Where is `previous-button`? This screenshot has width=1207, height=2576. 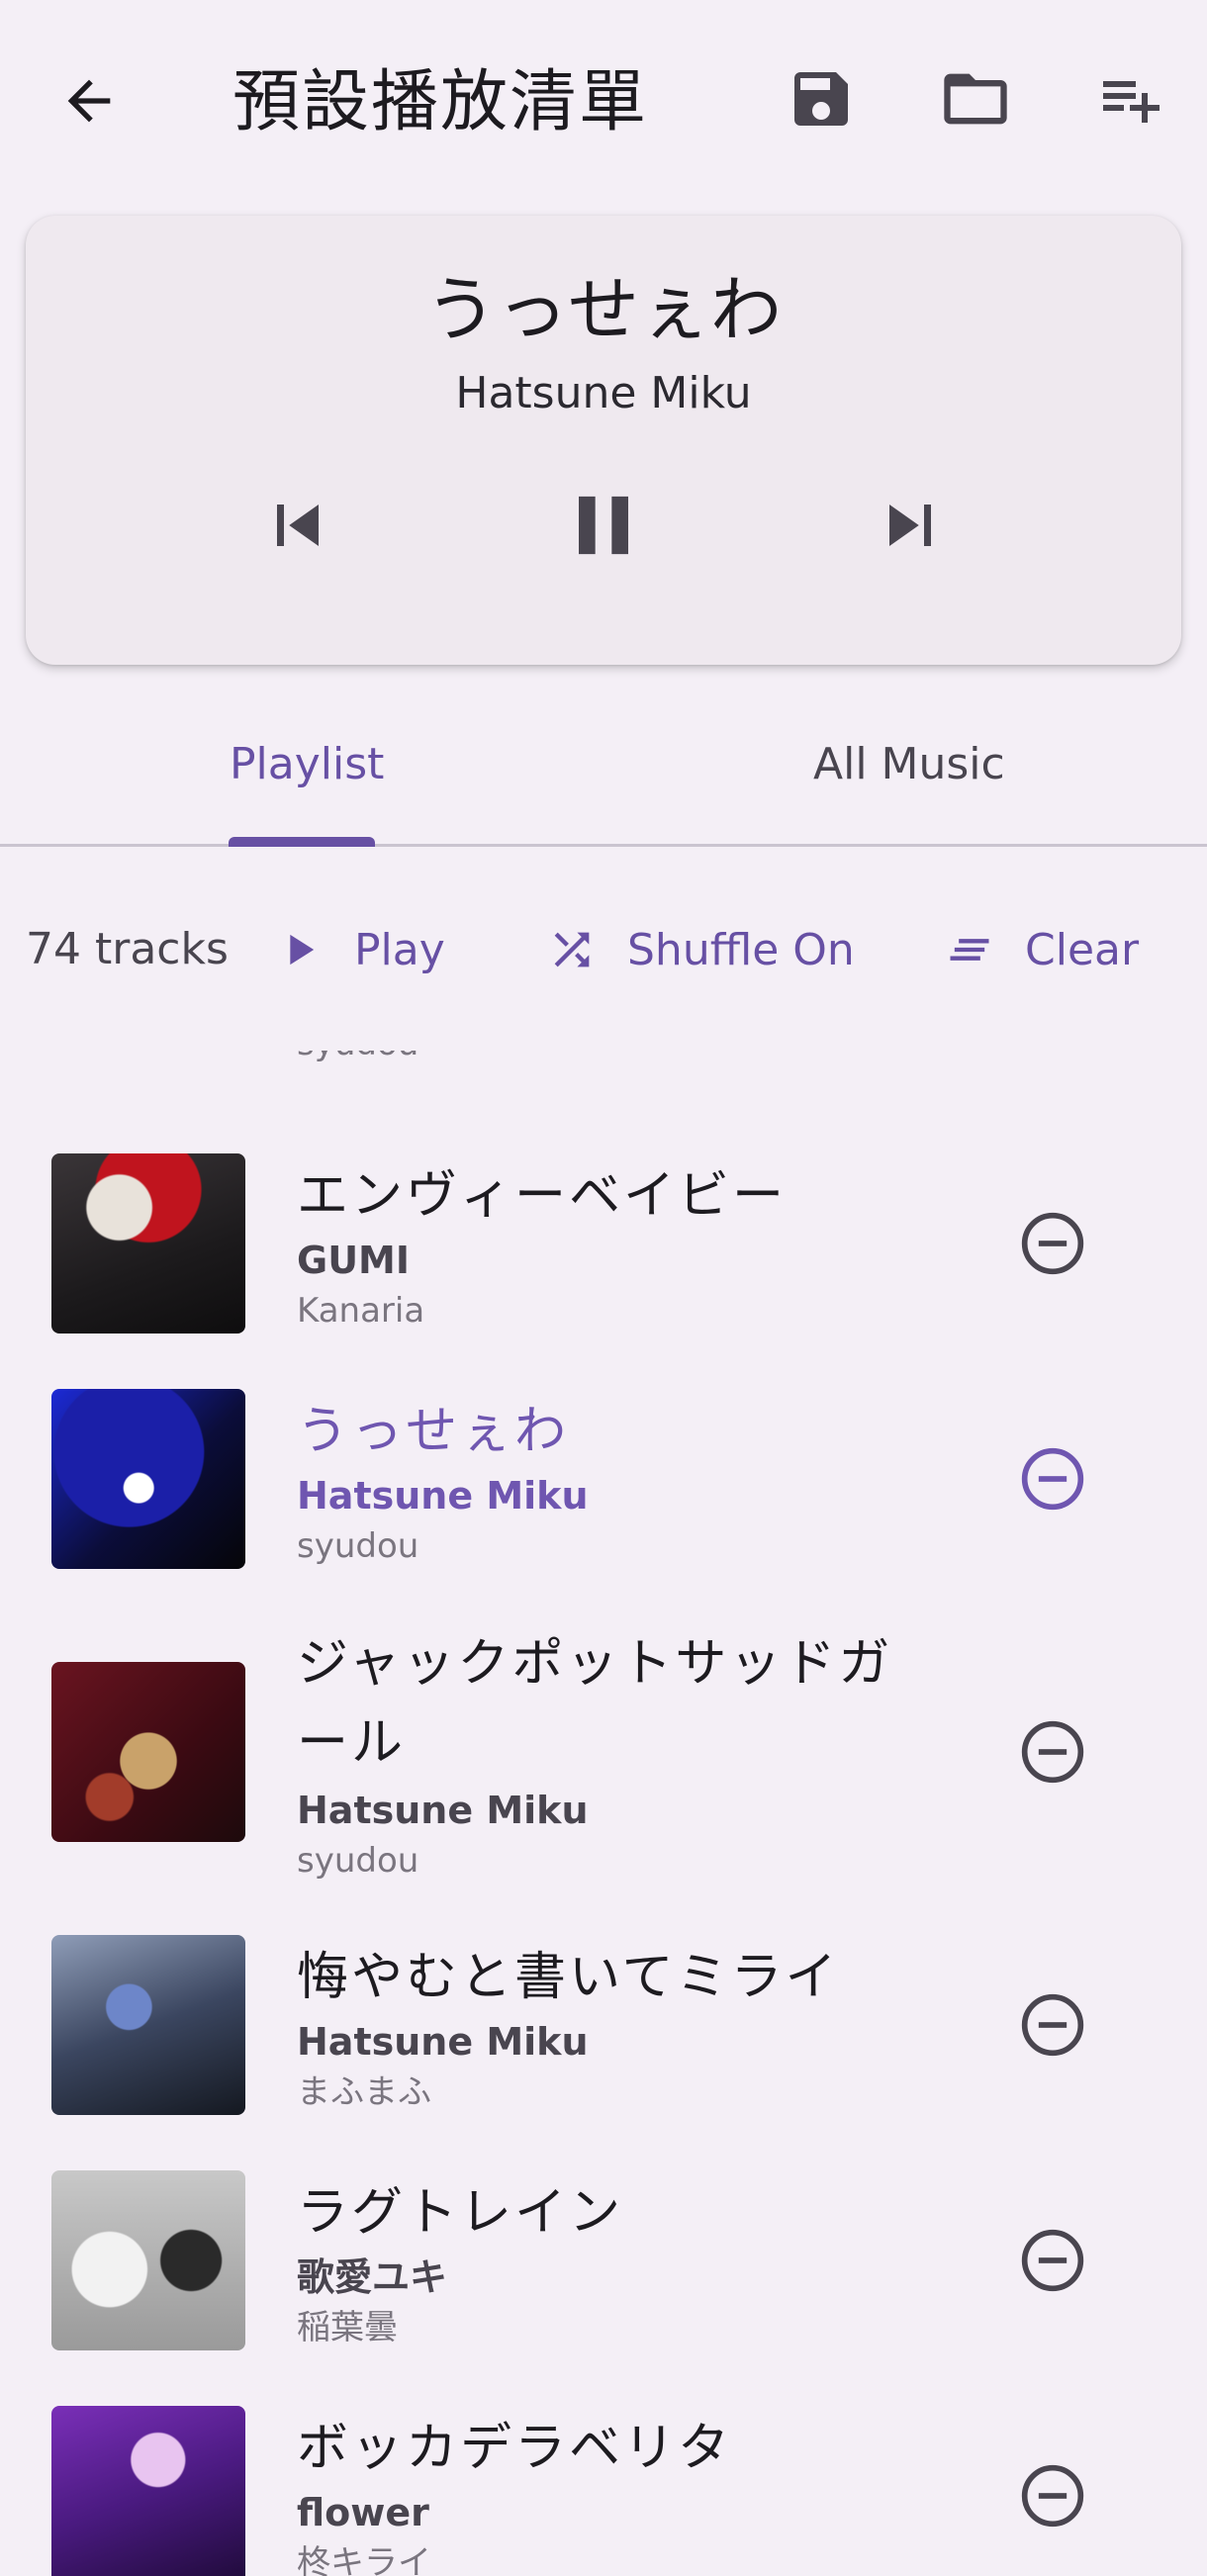 previous-button is located at coordinates (298, 525).